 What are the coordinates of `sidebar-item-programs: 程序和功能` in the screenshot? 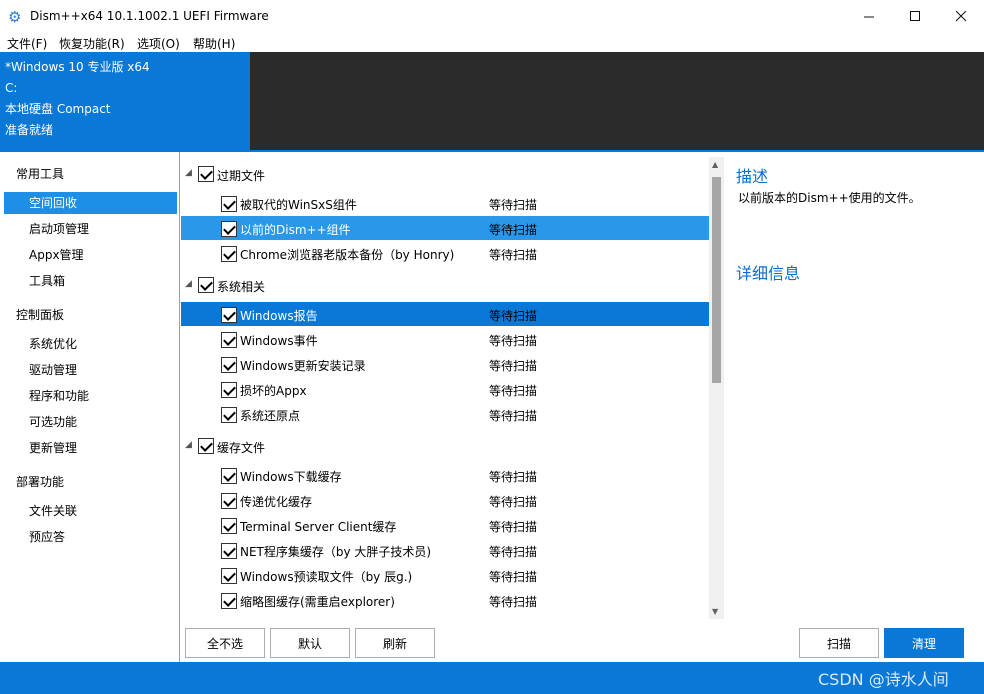 It's located at (90, 396).